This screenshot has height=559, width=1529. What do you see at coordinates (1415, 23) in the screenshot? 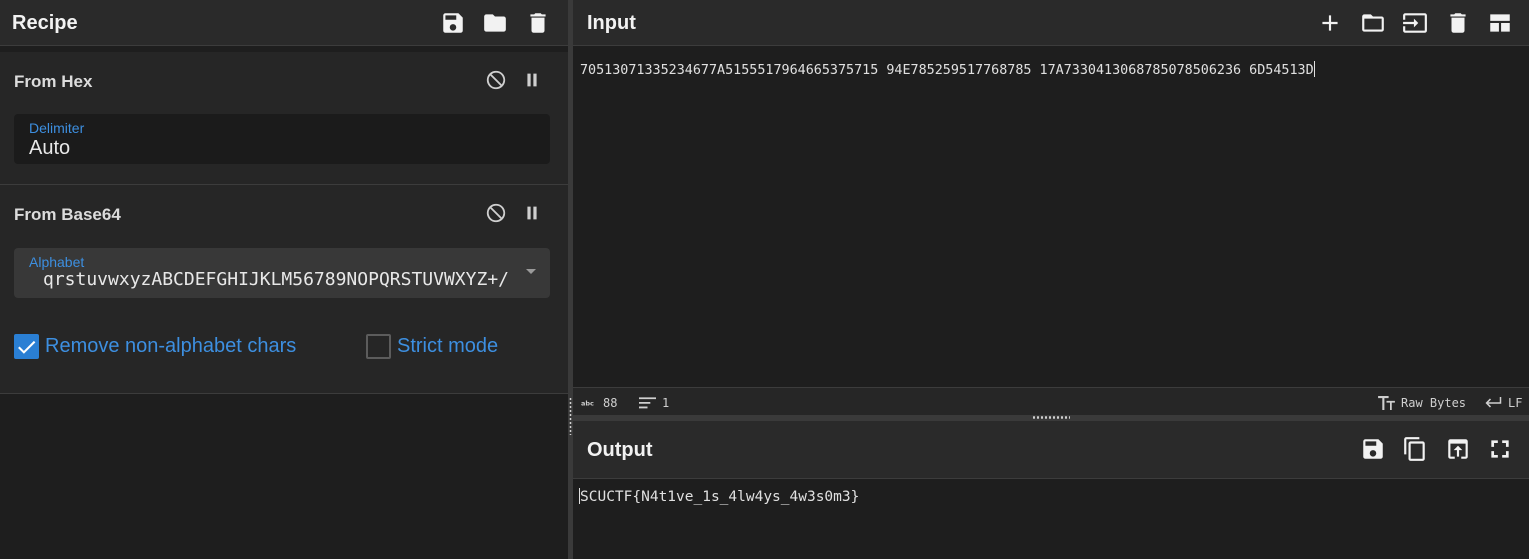
I see `import-file-icon` at bounding box center [1415, 23].